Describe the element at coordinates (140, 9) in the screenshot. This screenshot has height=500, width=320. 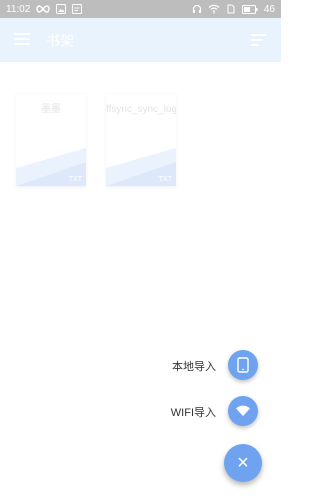
I see `status-bar: 11:02 46` at that location.